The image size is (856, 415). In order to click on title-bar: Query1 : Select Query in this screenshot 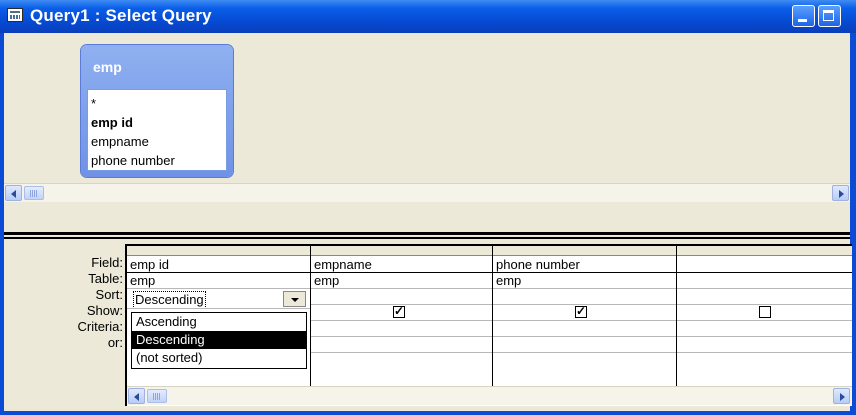, I will do `click(428, 16)`.